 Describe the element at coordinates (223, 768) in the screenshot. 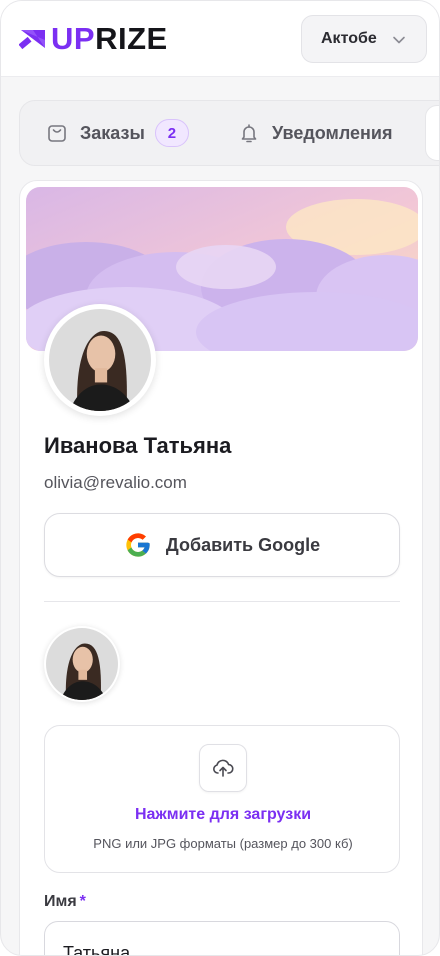

I see `upload-cloud-icon` at that location.